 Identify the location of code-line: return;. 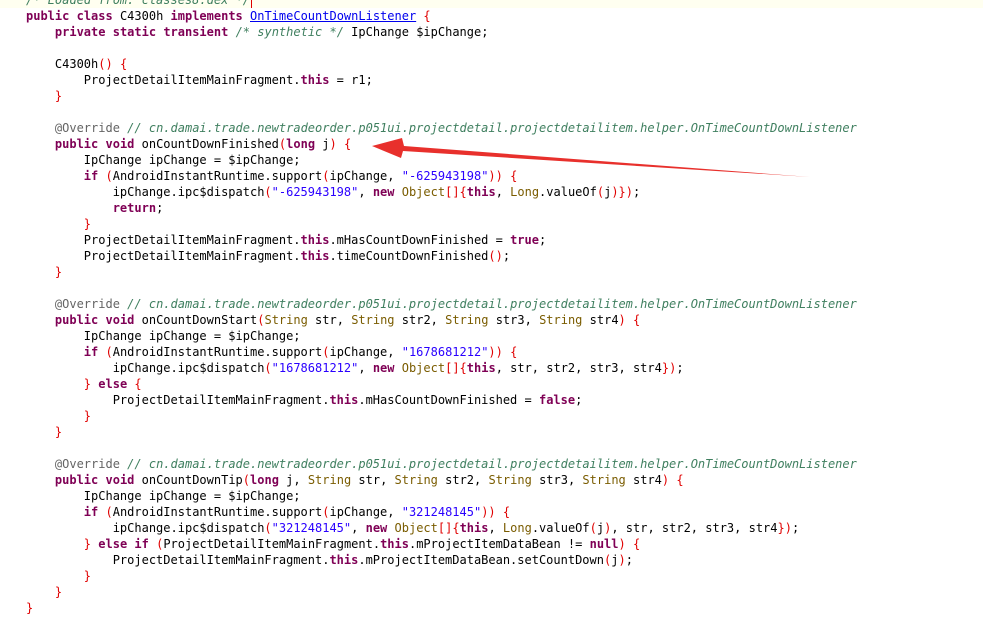
(491, 208).